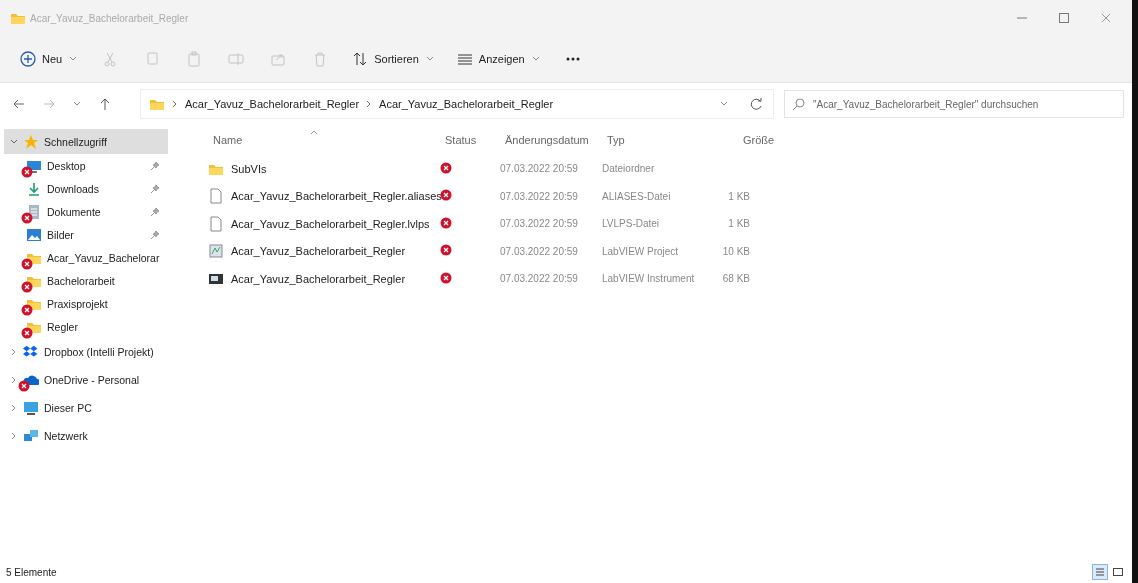  Describe the element at coordinates (236, 59) in the screenshot. I see `rename-icon` at that location.